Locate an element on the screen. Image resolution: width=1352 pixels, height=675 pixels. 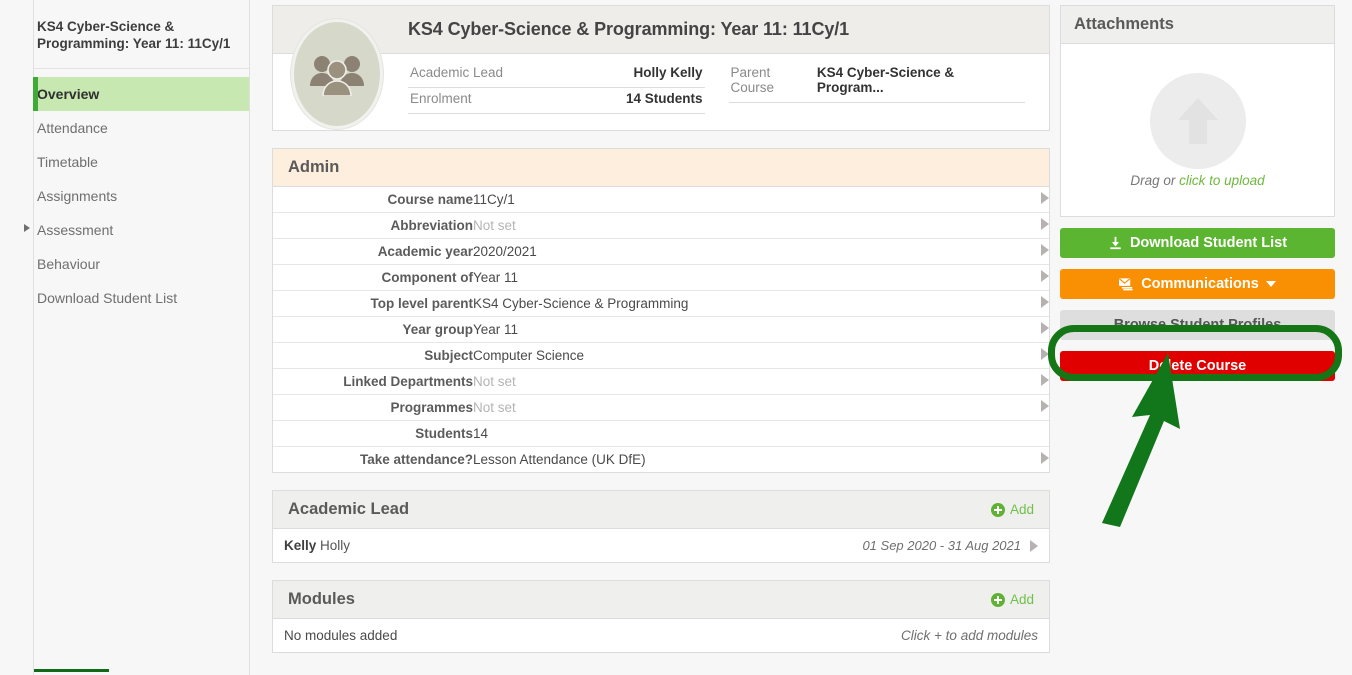
sidebar-item-download-student-list: Download Student List is located at coordinates (141, 298).